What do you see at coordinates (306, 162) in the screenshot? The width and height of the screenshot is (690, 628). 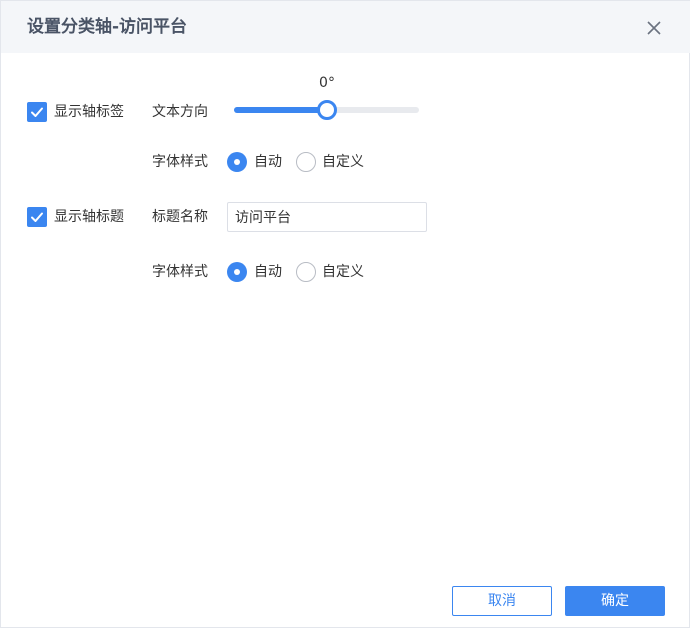 I see `label-font-style-custom-radio` at bounding box center [306, 162].